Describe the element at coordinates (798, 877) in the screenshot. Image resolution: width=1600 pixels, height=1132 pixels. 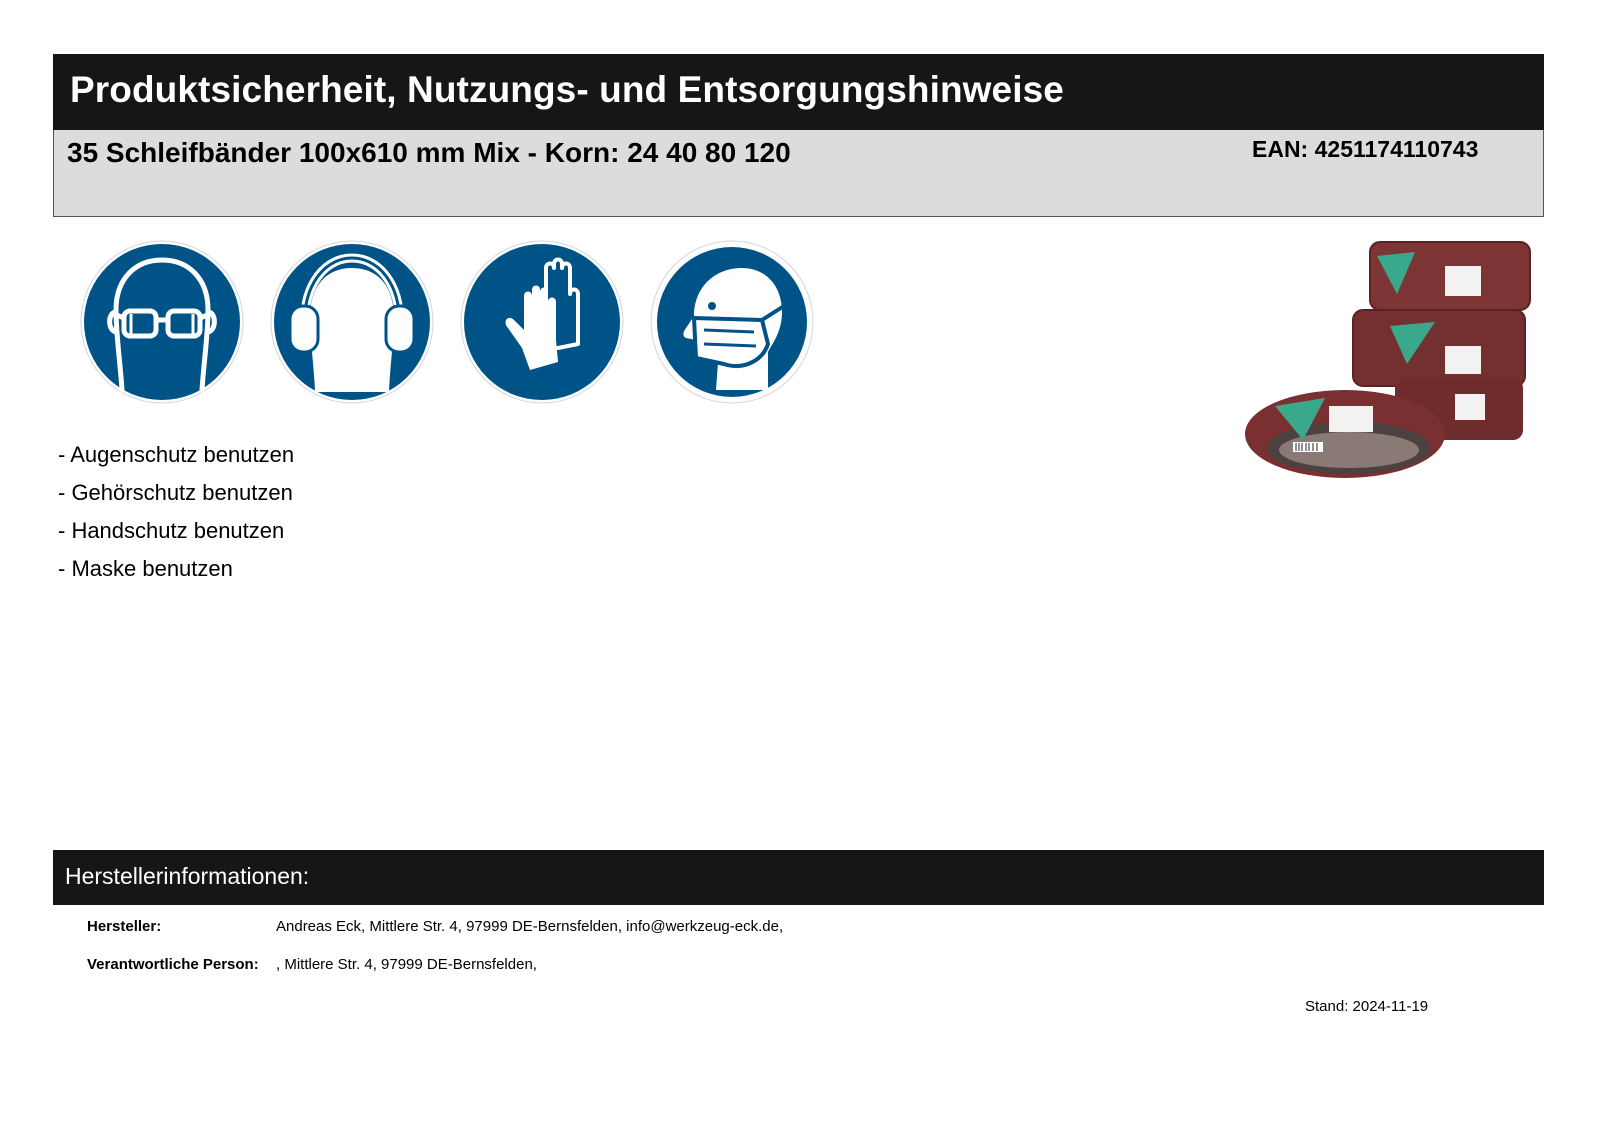
I see `manufacturer-section-header: Herstellerinformationen:` at that location.